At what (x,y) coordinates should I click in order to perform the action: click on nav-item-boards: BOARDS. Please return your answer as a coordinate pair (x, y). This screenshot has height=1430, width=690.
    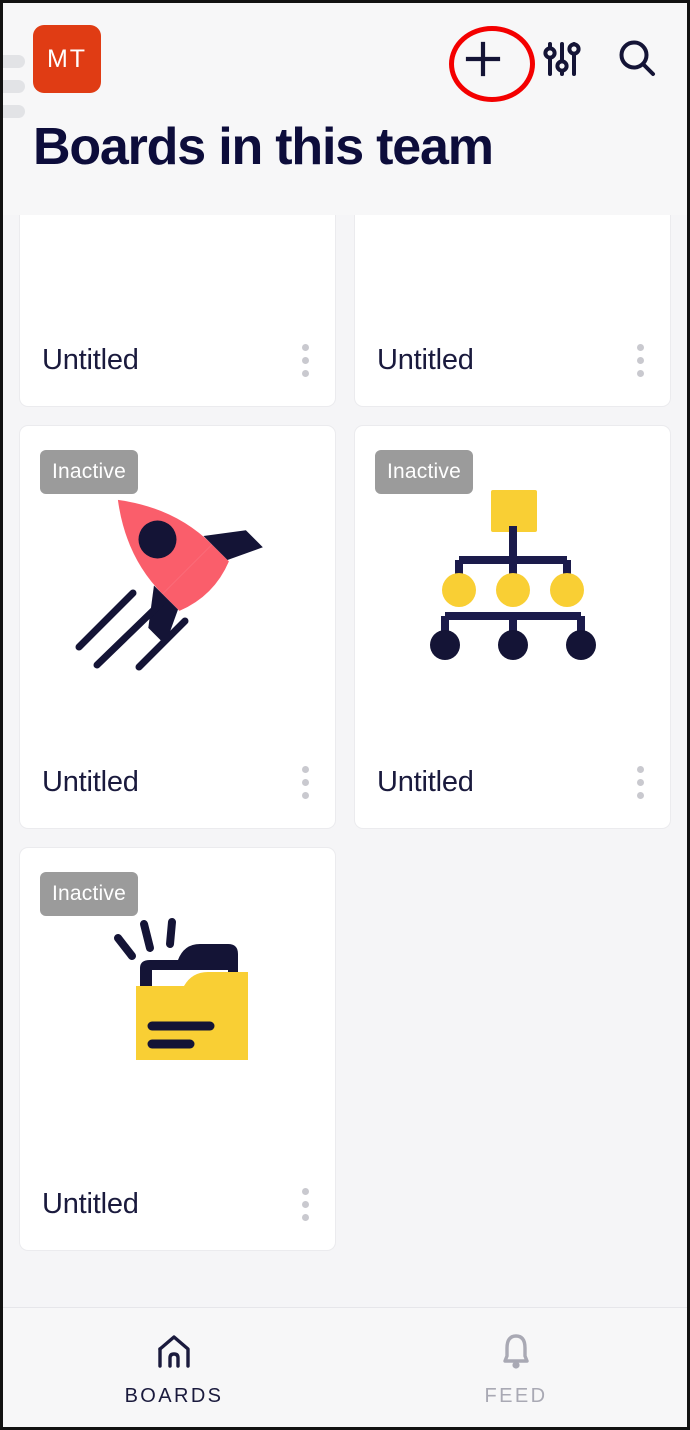
    Looking at the image, I should click on (174, 1367).